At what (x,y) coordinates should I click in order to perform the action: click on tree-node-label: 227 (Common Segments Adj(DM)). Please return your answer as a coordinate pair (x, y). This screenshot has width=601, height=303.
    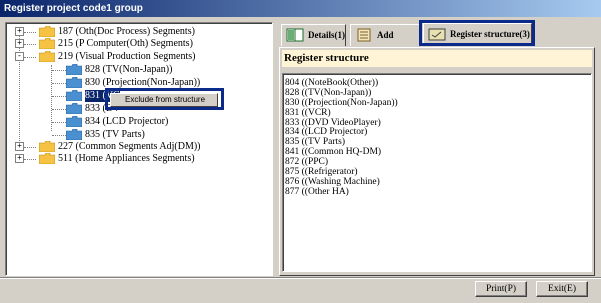
    Looking at the image, I should click on (129, 146).